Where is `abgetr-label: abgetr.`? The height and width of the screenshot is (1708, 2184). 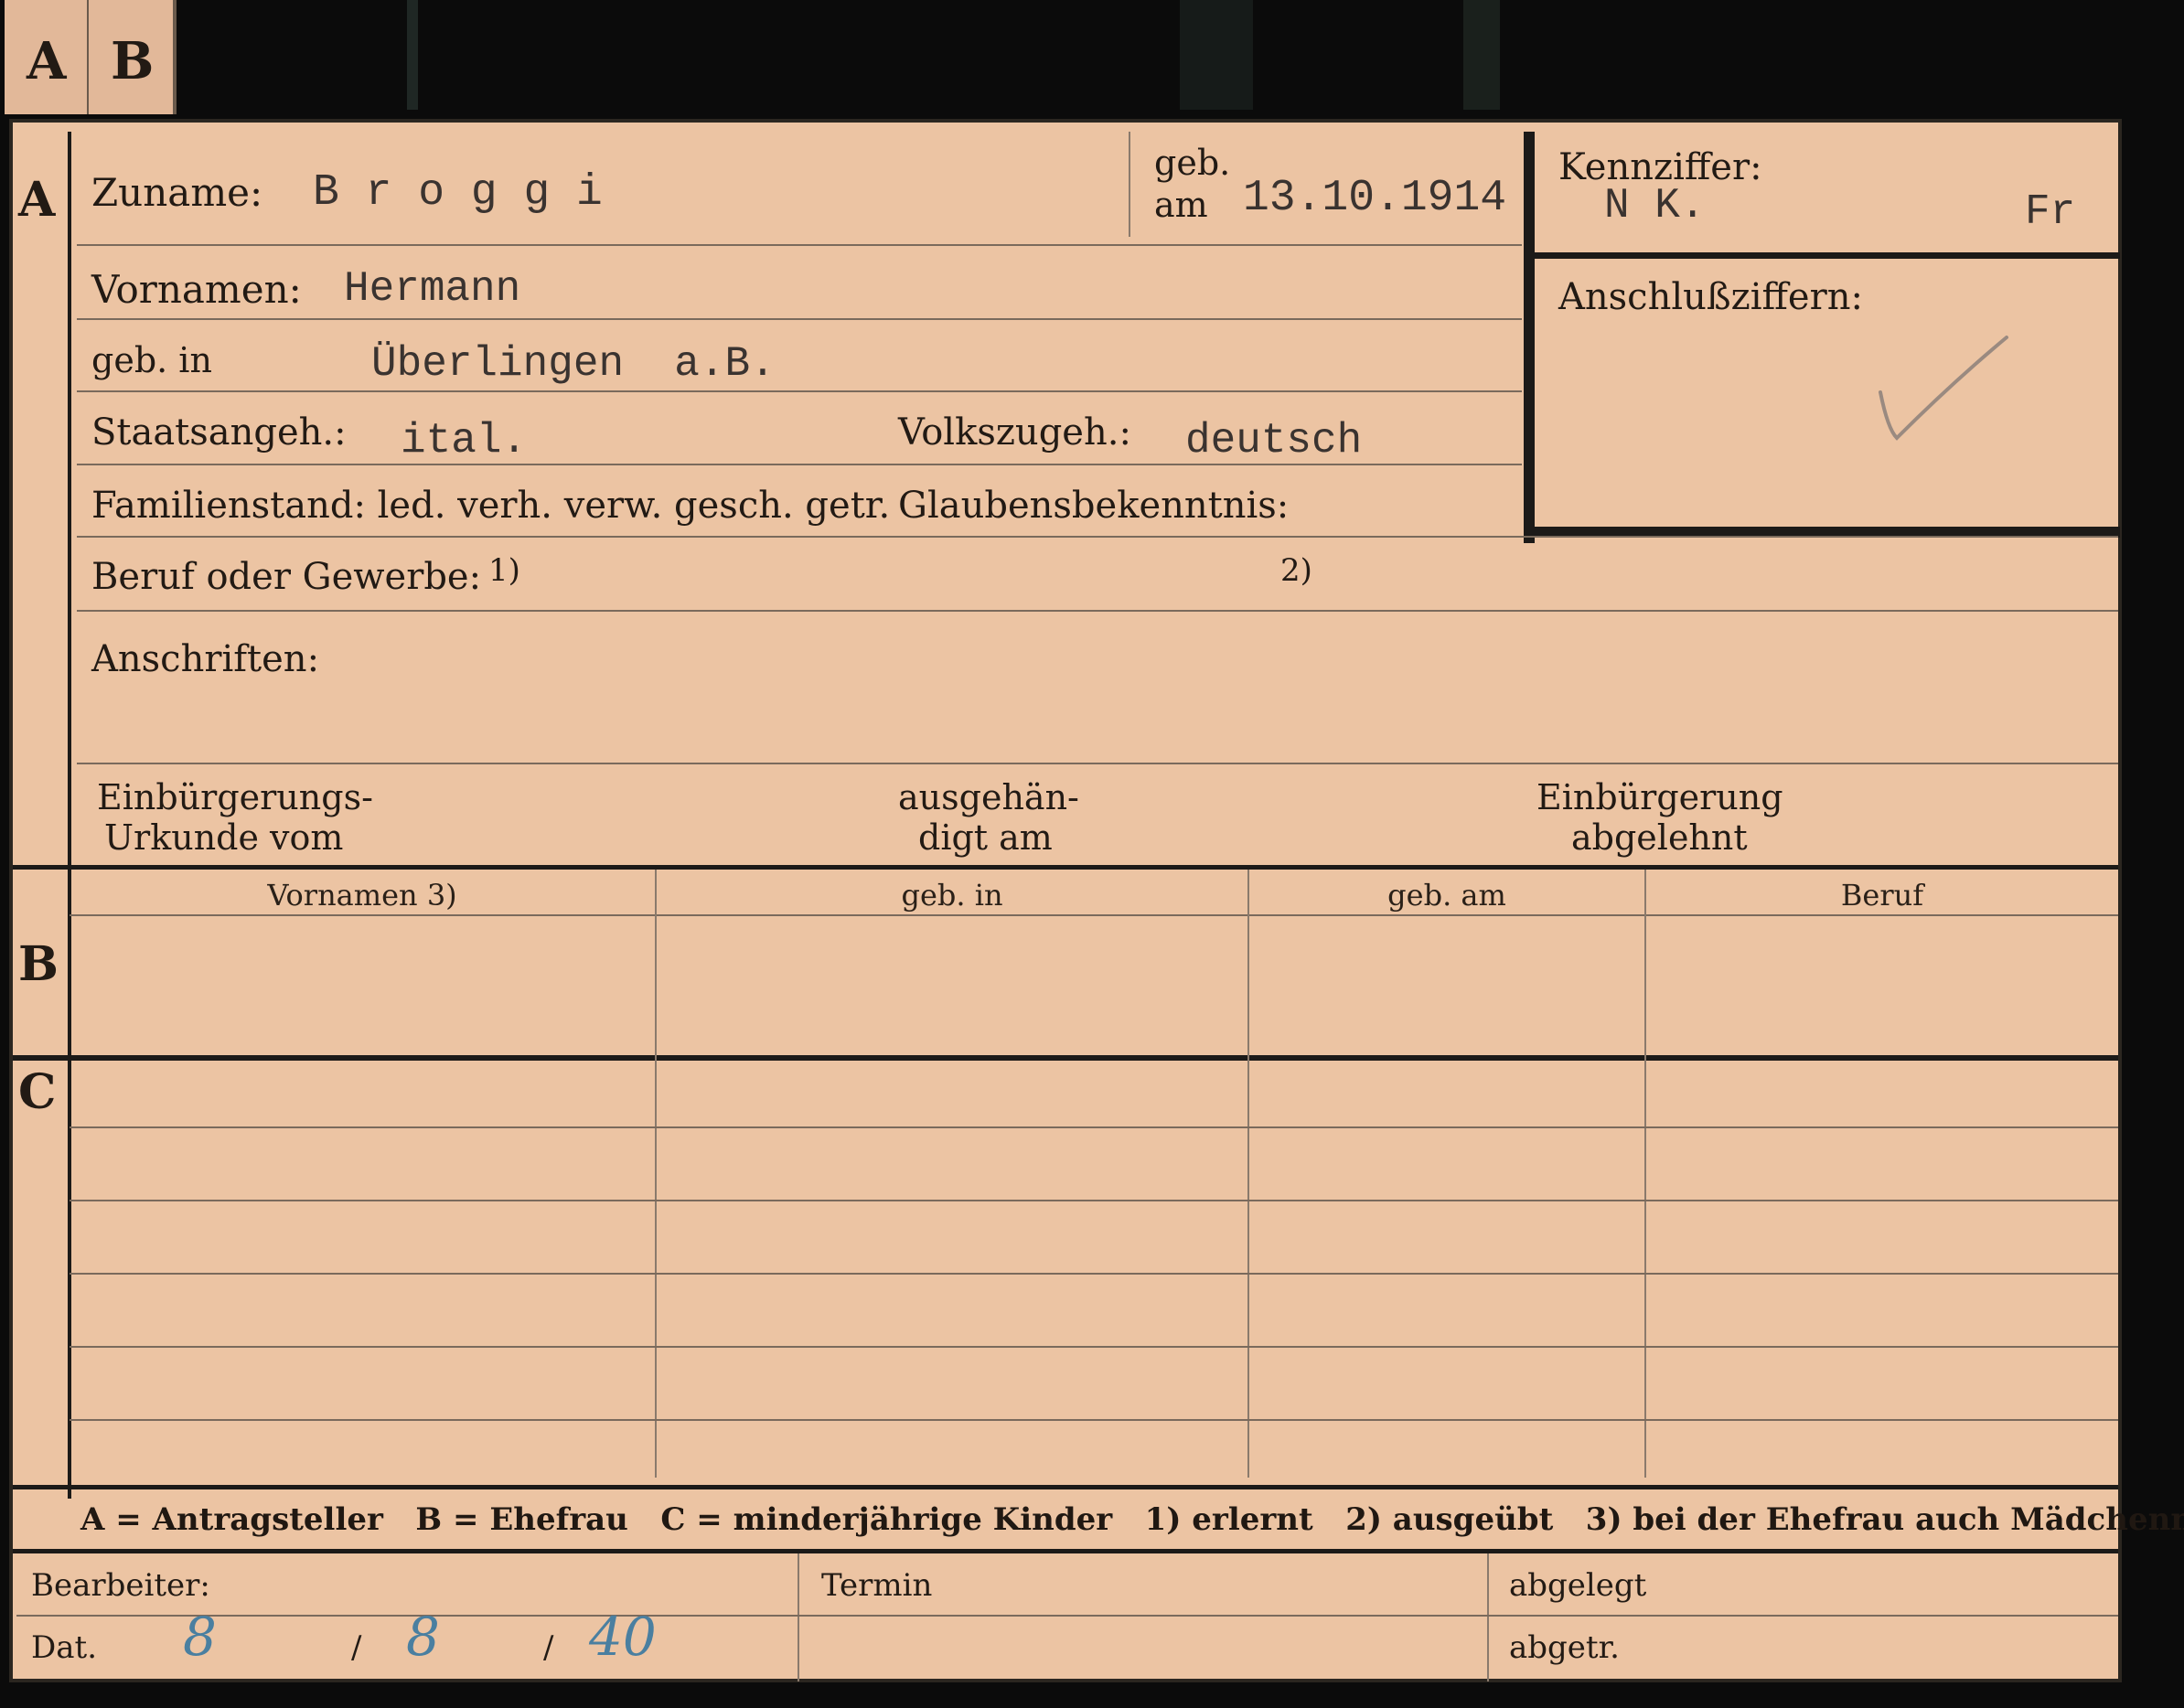
abgetr-label: abgetr. is located at coordinates (1564, 1648).